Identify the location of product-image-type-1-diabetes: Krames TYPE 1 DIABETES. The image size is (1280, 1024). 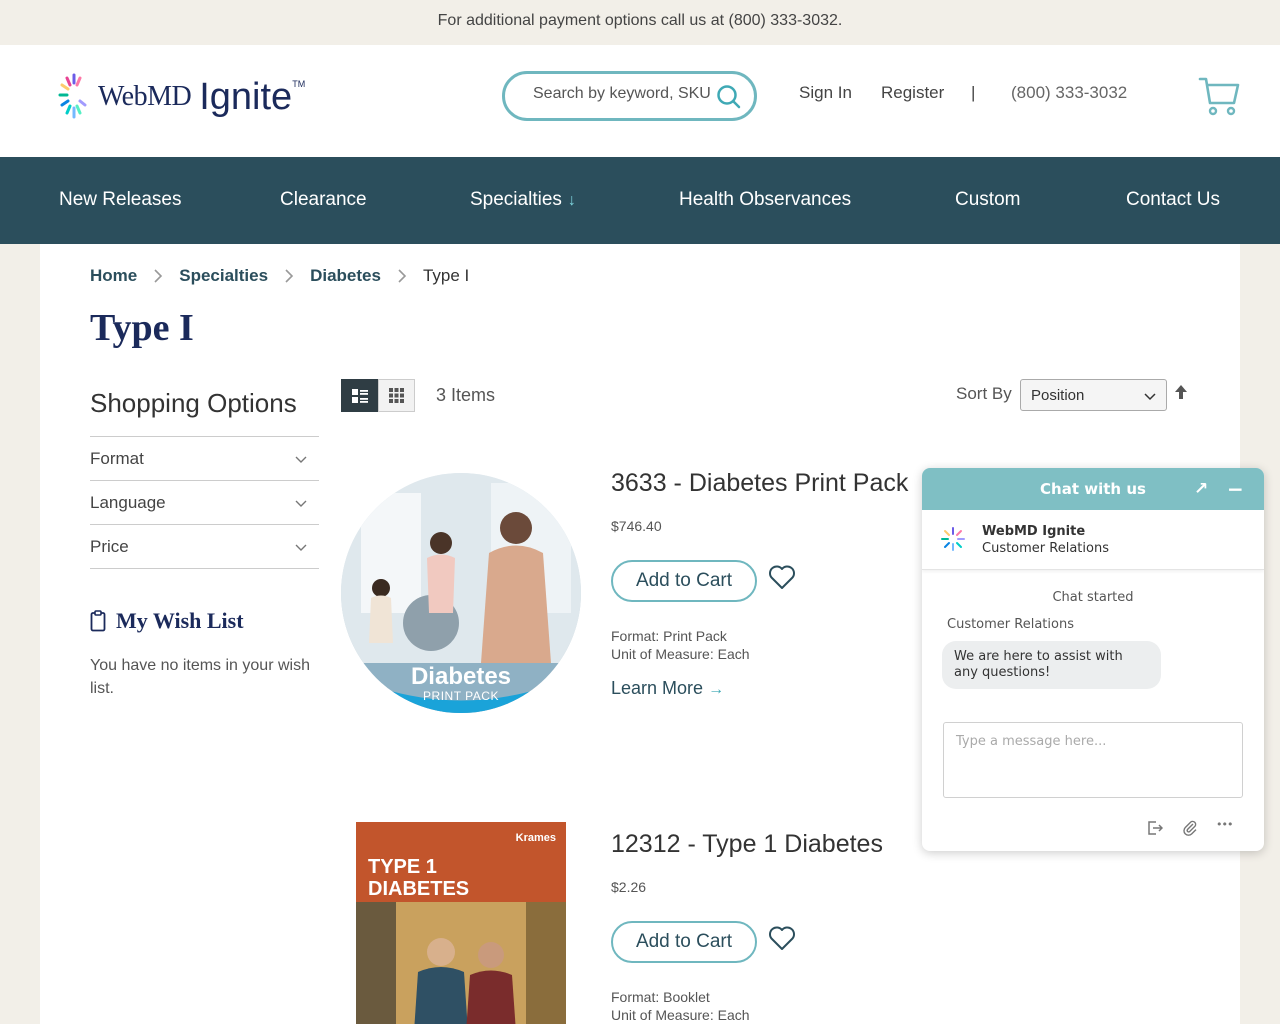
(461, 923).